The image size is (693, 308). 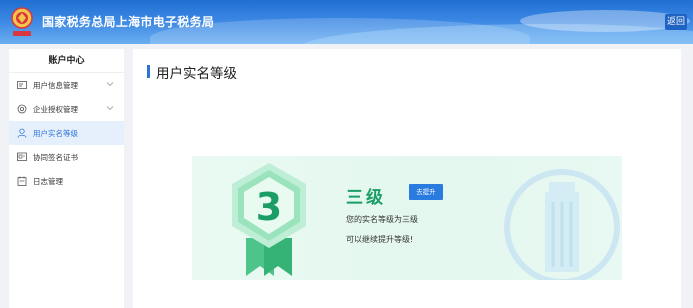 I want to click on tax-emblem-icon, so click(x=22, y=21).